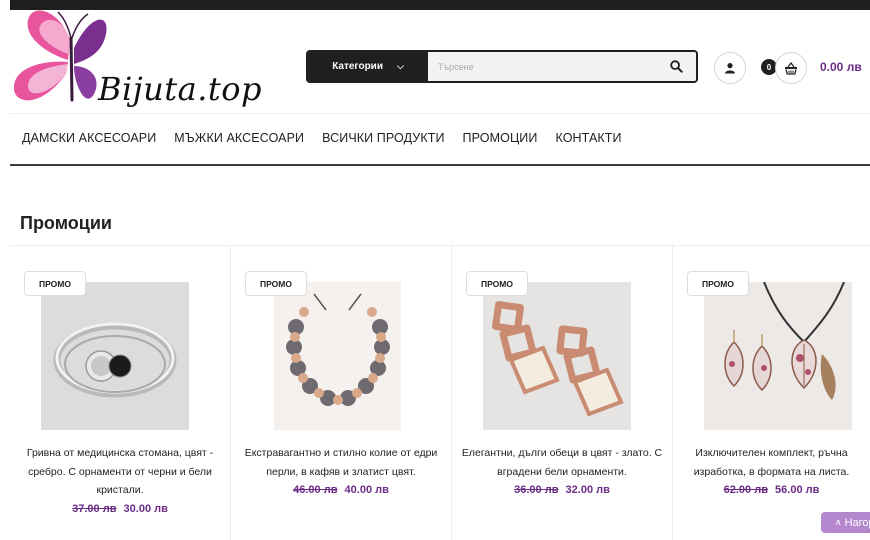  I want to click on search-button, so click(676, 66).